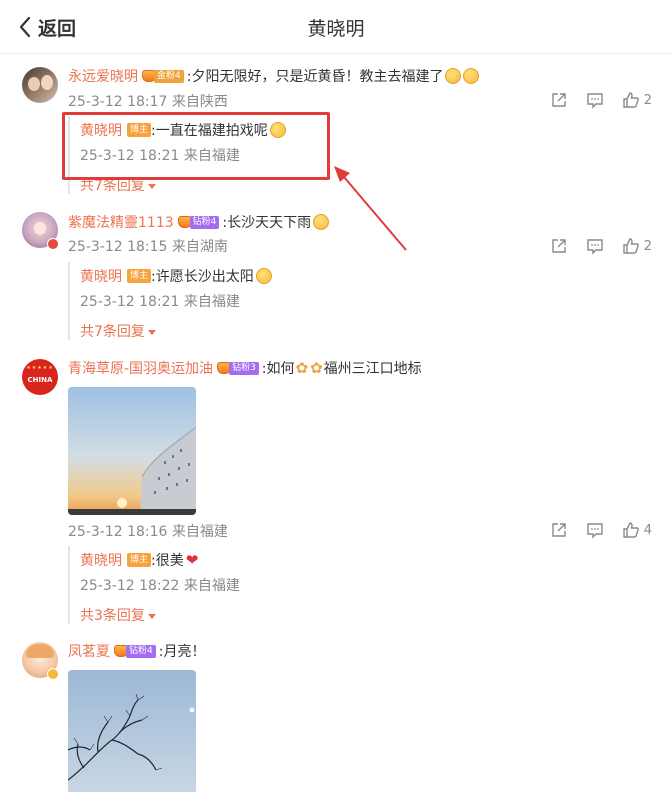 This screenshot has height=792, width=672. What do you see at coordinates (40, 380) in the screenshot?
I see `avatar-label: CHINA` at bounding box center [40, 380].